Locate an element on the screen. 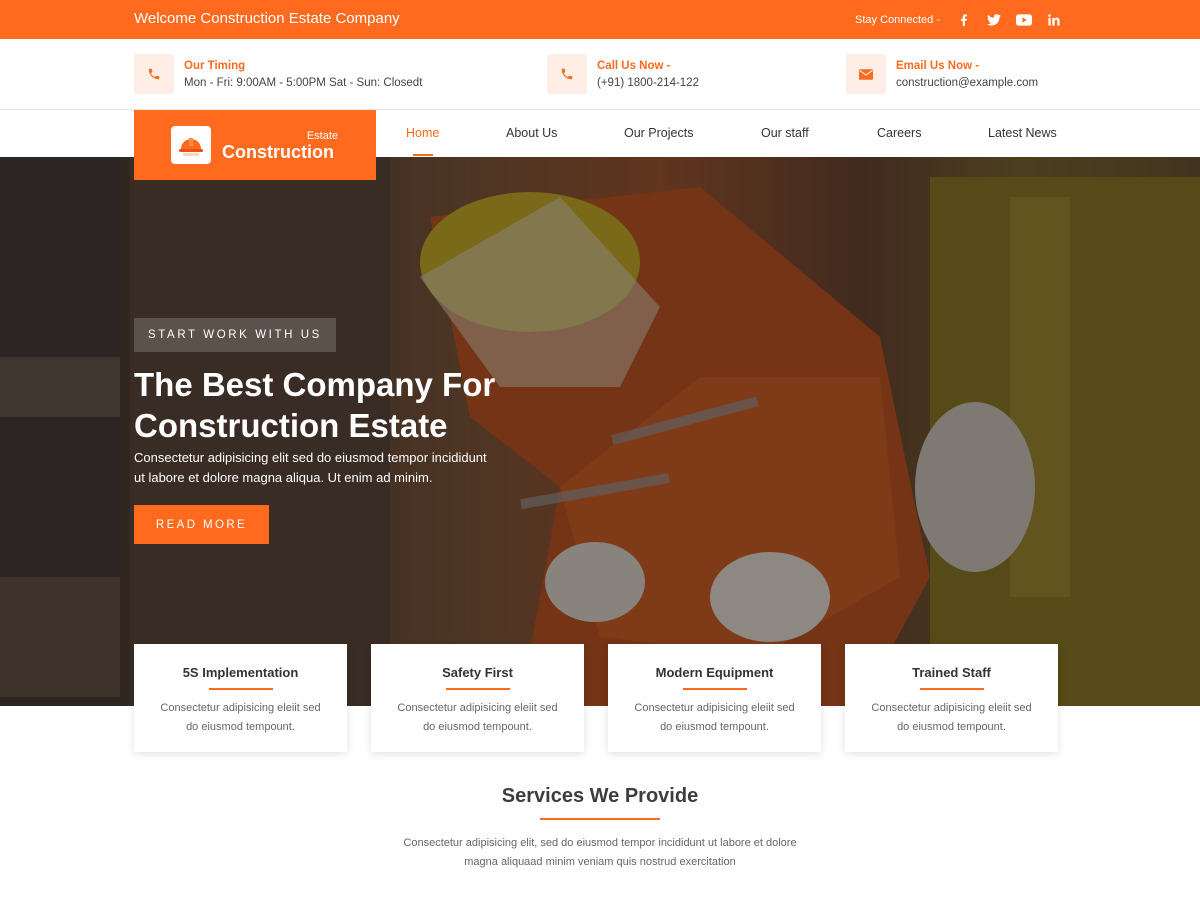 Image resolution: width=1200 pixels, height=900 pixels. email-value: construction@example.com is located at coordinates (967, 83).